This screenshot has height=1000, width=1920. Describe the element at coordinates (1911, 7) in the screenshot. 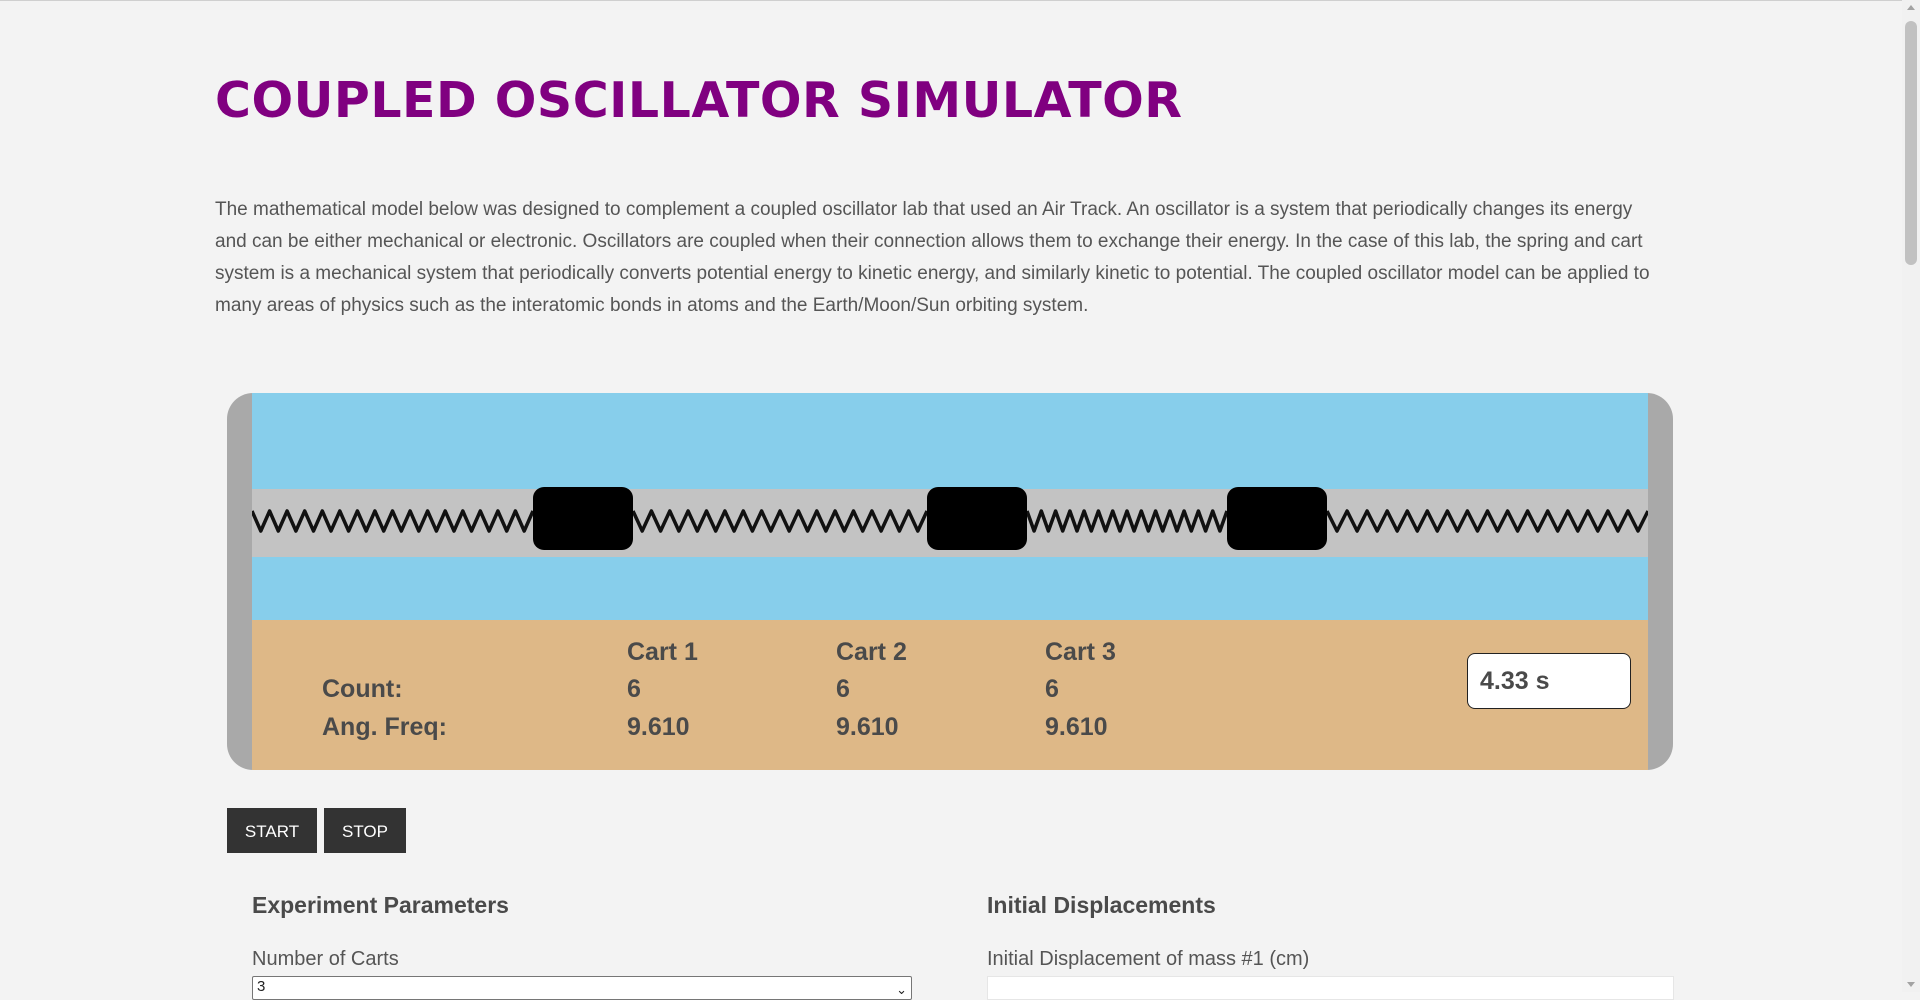

I see `scroll-up-arrow-icon` at that location.